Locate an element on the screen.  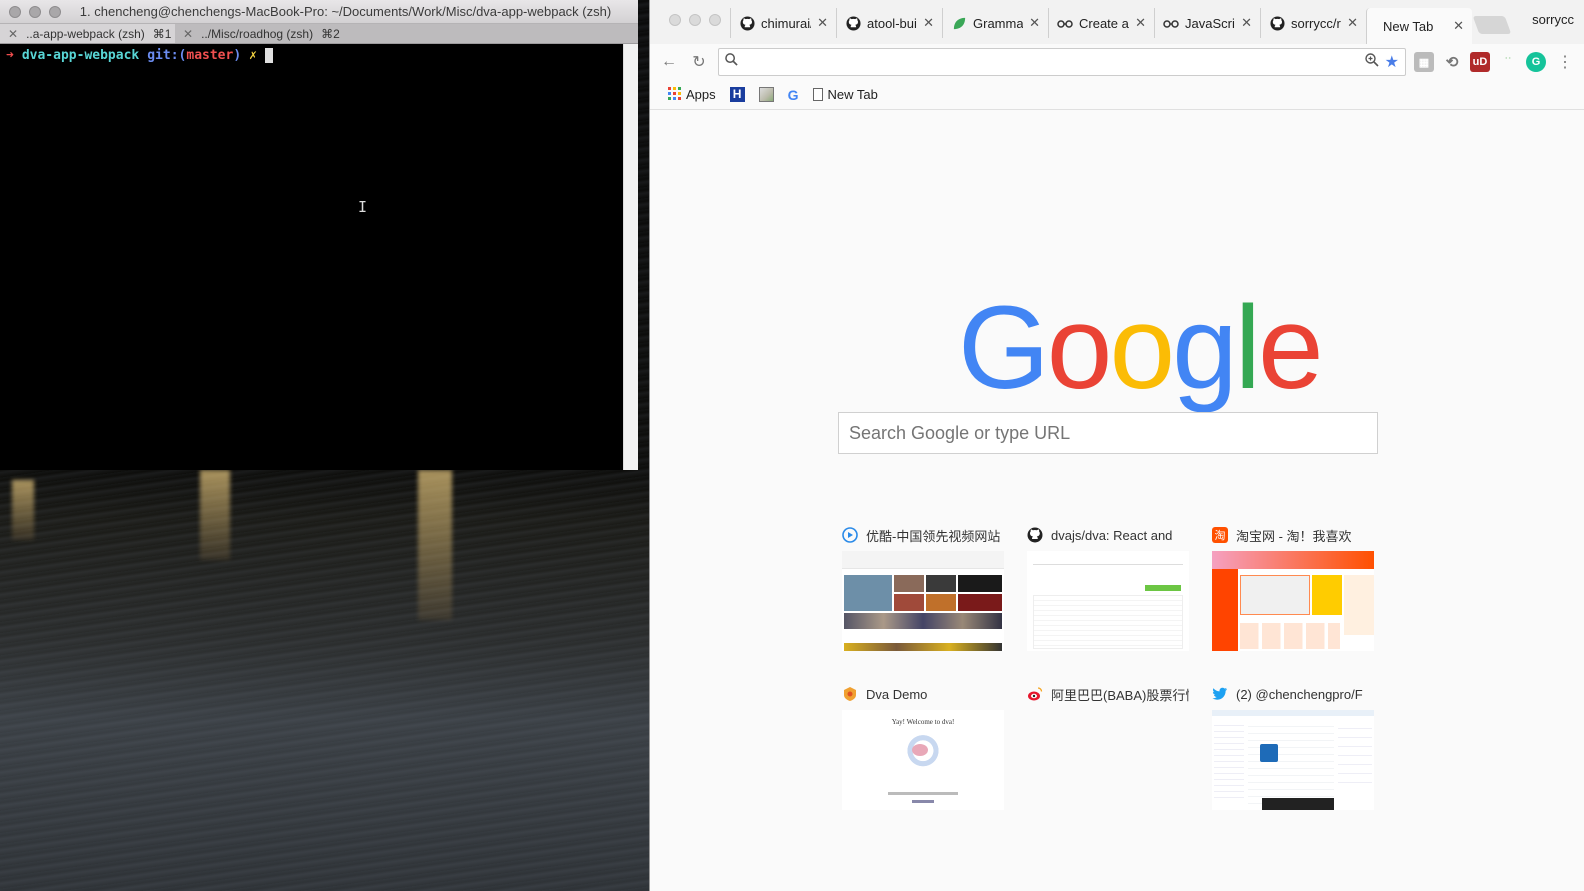
extension-dots-icon: ˙˙ is located at coordinates (1508, 62).